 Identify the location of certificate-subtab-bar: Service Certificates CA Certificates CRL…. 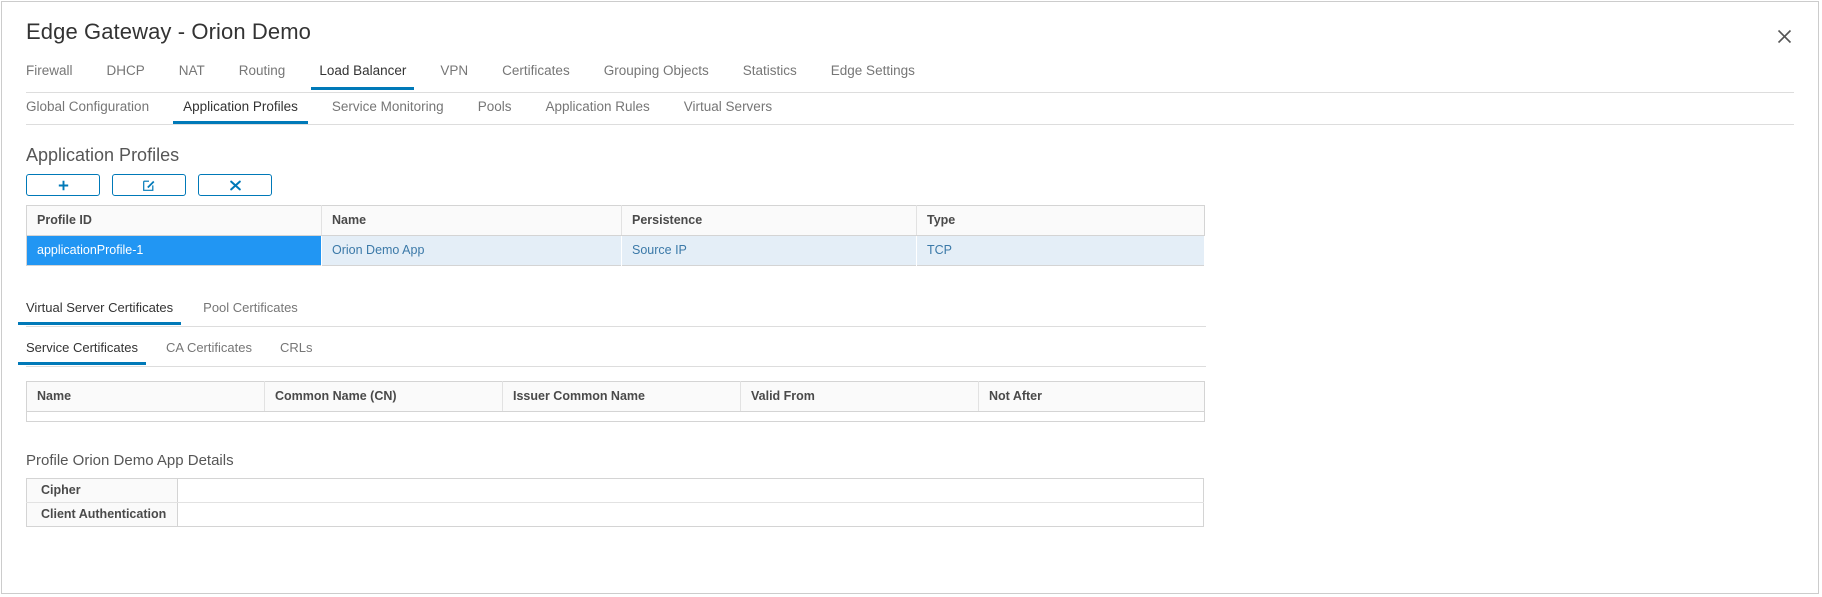
(612, 352).